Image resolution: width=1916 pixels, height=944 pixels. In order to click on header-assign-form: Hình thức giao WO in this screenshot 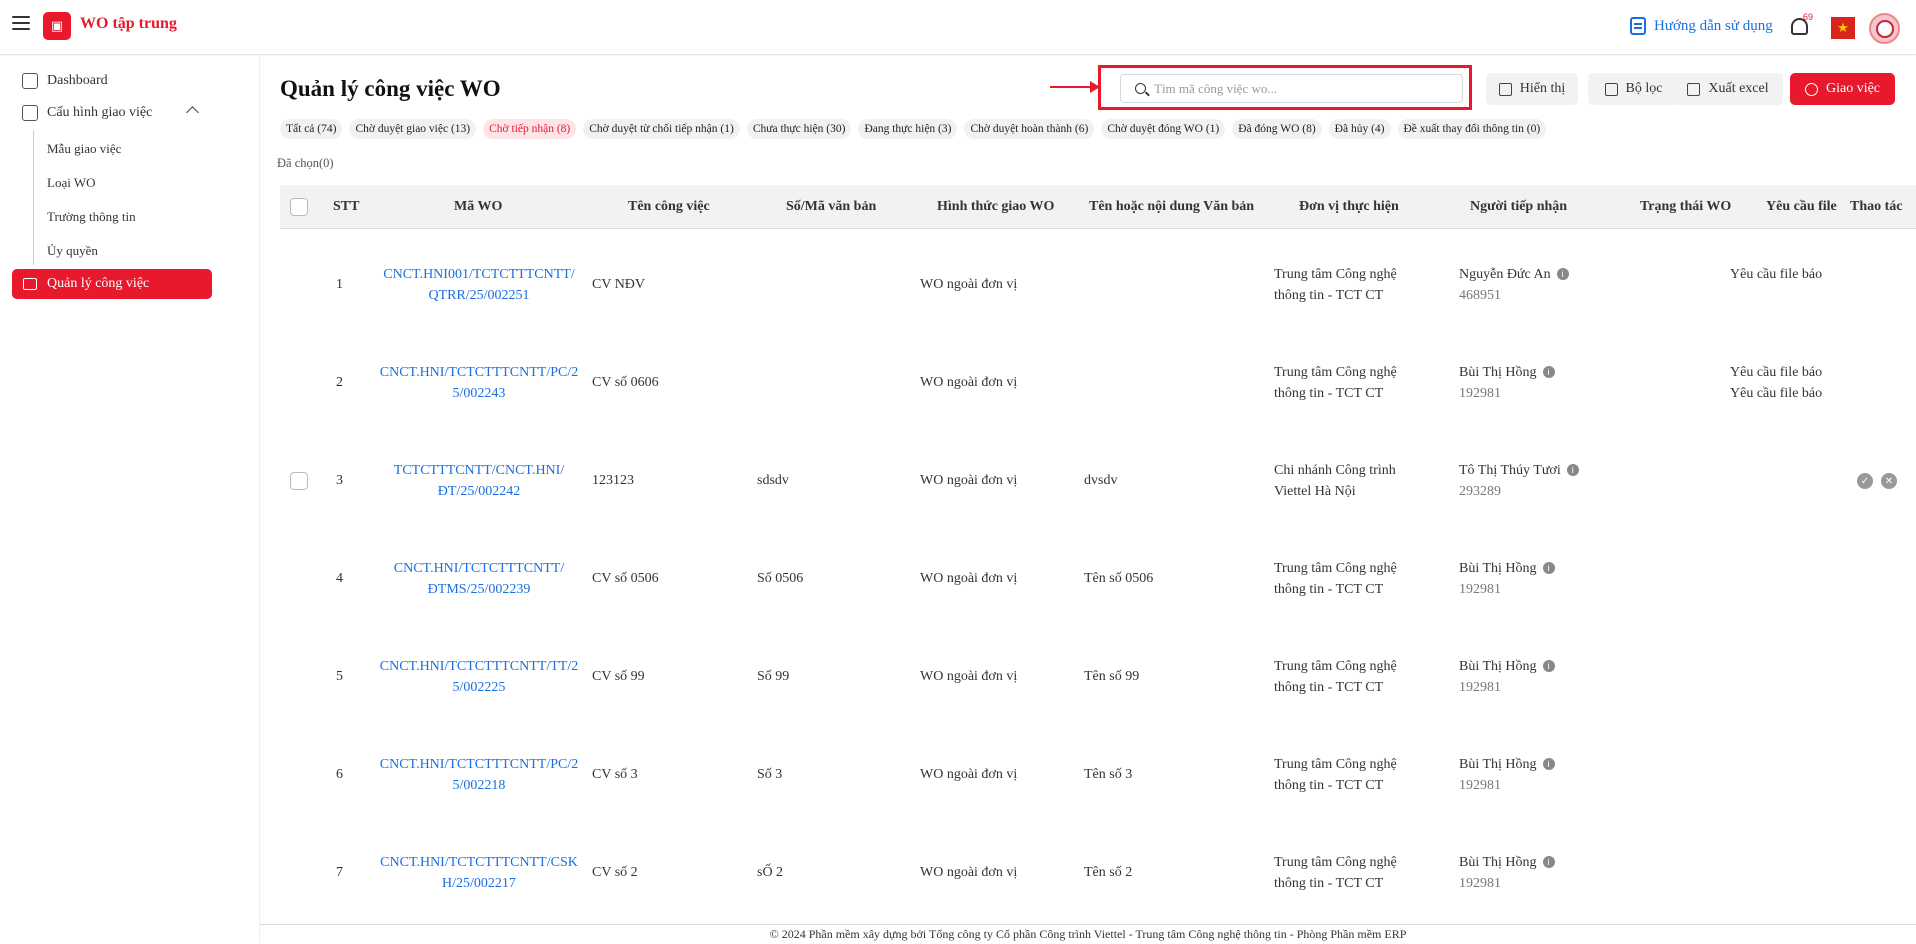, I will do `click(996, 206)`.